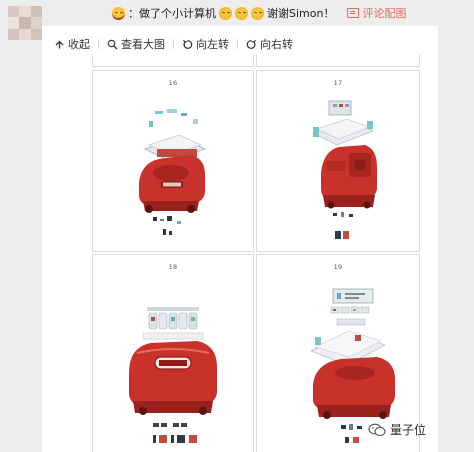 This screenshot has height=452, width=474. Describe the element at coordinates (118, 13) in the screenshot. I see `smiling-emoji-icon` at that location.